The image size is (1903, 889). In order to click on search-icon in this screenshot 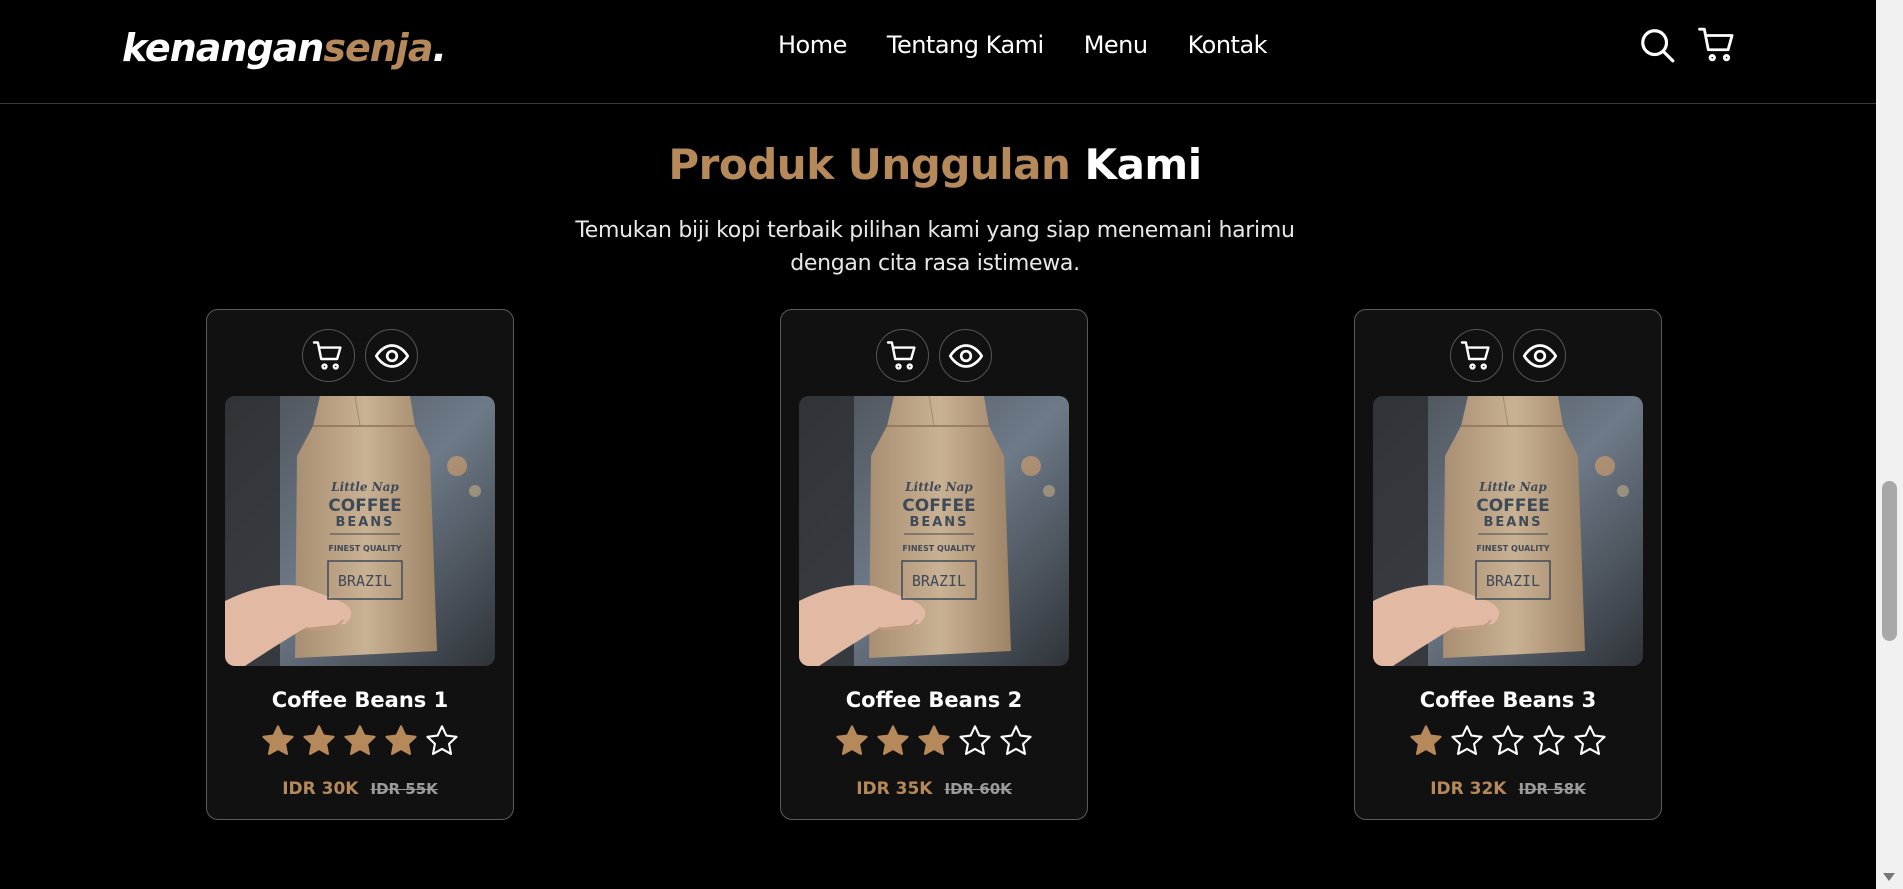, I will do `click(1658, 46)`.